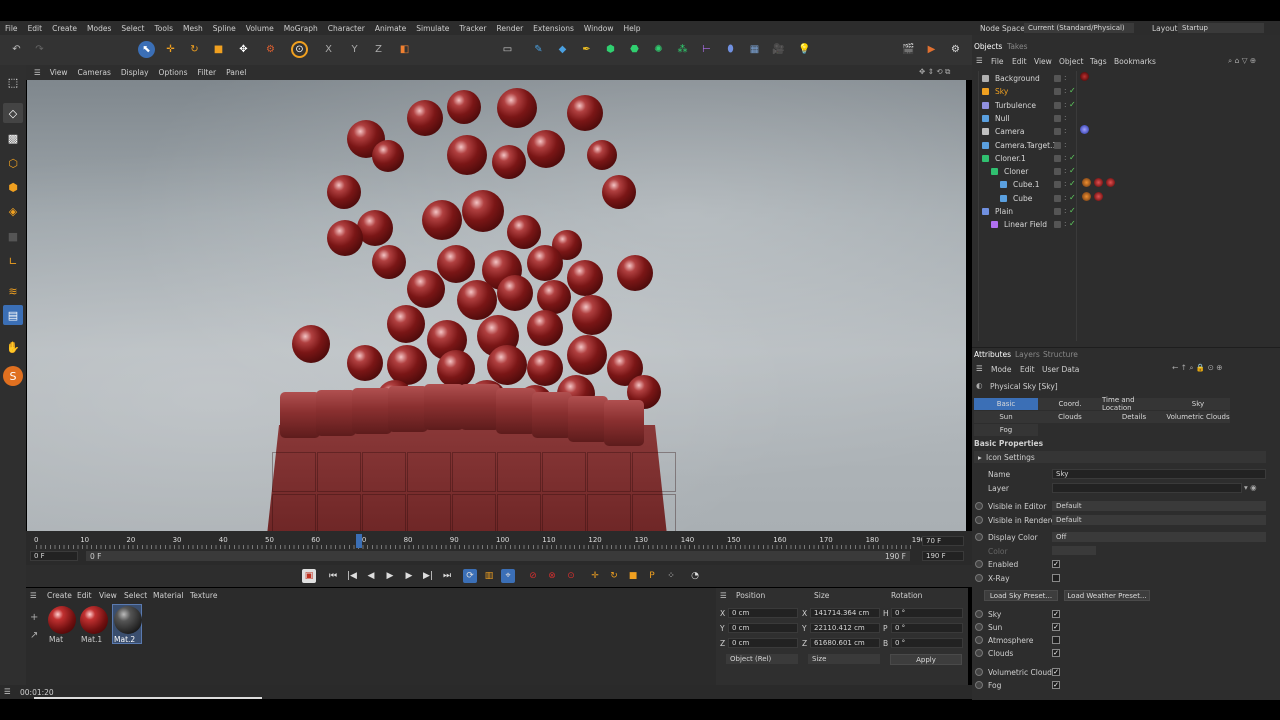  I want to click on menu-volume: Volume, so click(260, 28).